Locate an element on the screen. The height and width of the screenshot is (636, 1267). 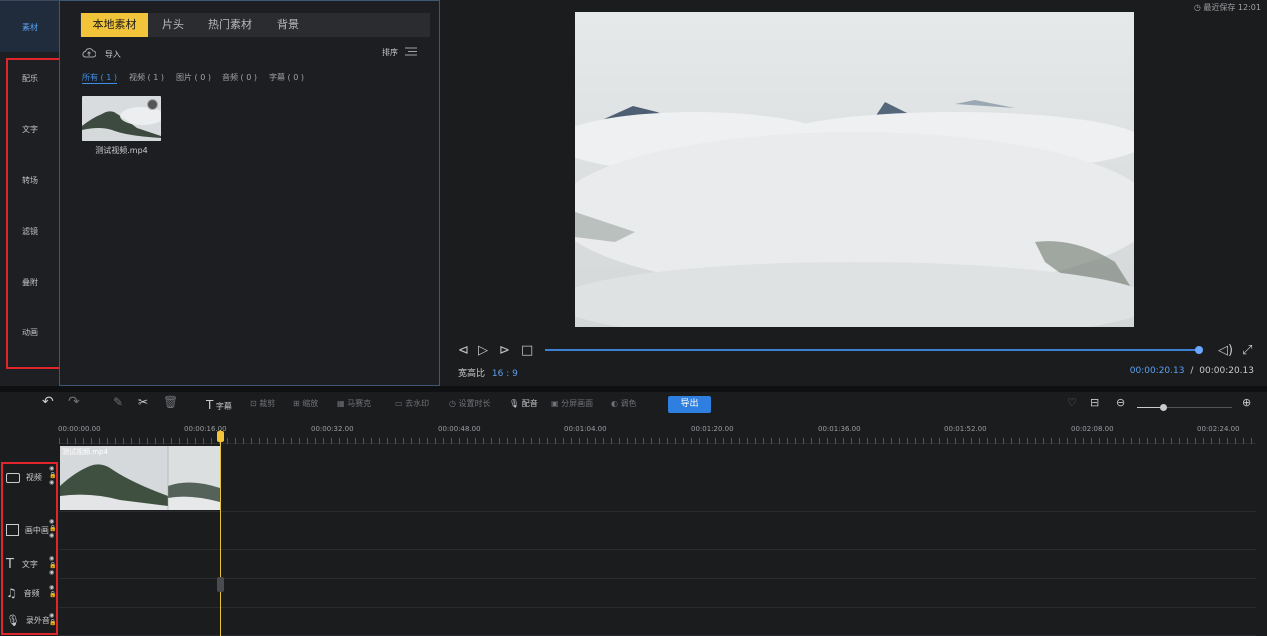
ruler-tick-label: 00:02:24.00 is located at coordinates (1218, 429).